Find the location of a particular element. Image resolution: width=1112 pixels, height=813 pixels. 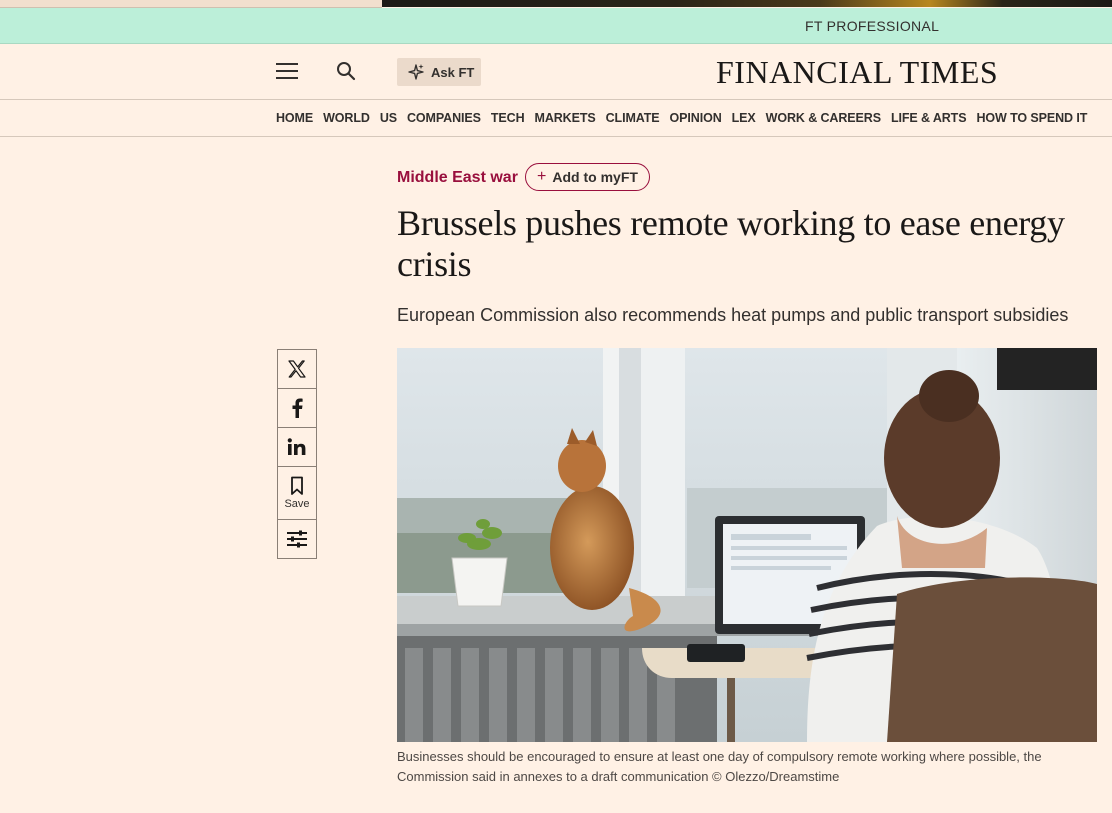

nav-item-life-arts: LIFE & ARTS is located at coordinates (929, 118).